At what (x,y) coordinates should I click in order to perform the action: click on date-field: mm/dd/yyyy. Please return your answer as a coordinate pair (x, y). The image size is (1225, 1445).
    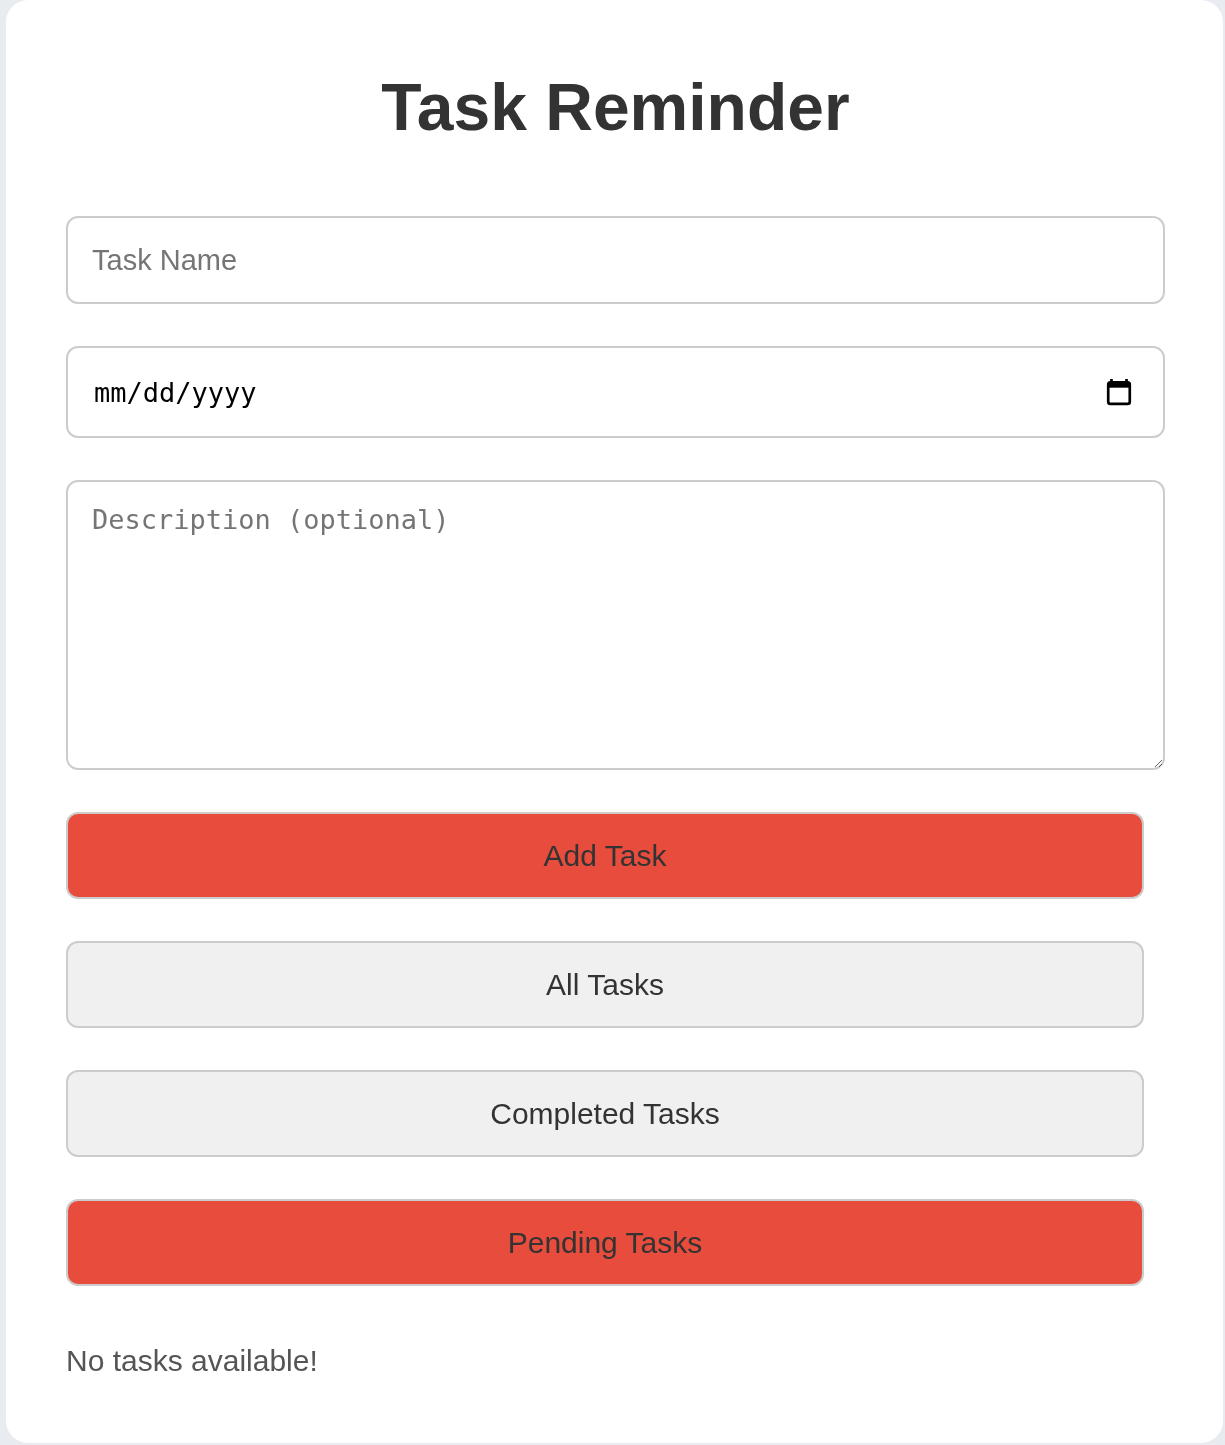
    Looking at the image, I should click on (615, 392).